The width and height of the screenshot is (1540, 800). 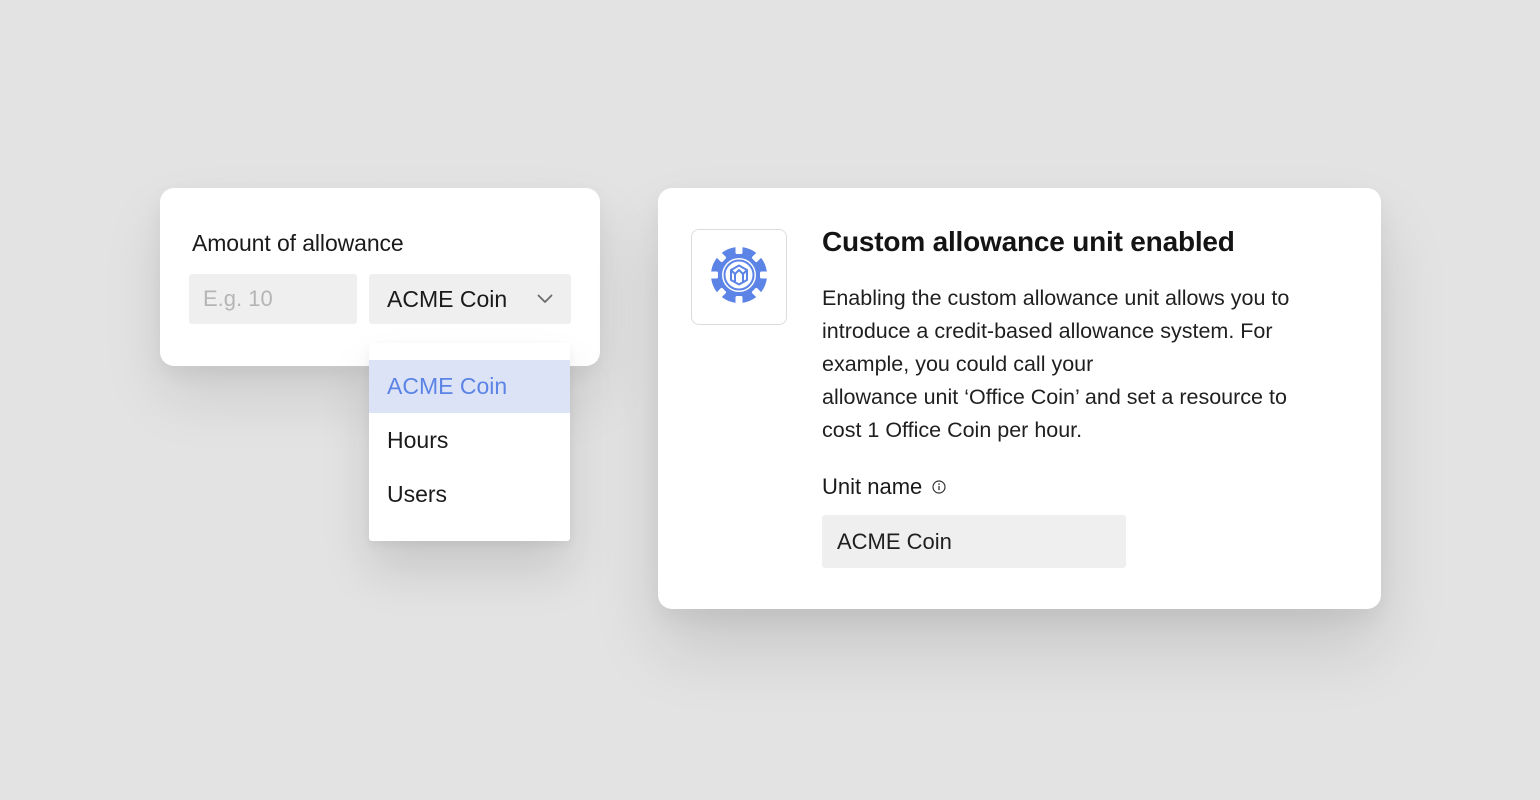 I want to click on unit-name-label-row: Unit name, so click(x=884, y=487).